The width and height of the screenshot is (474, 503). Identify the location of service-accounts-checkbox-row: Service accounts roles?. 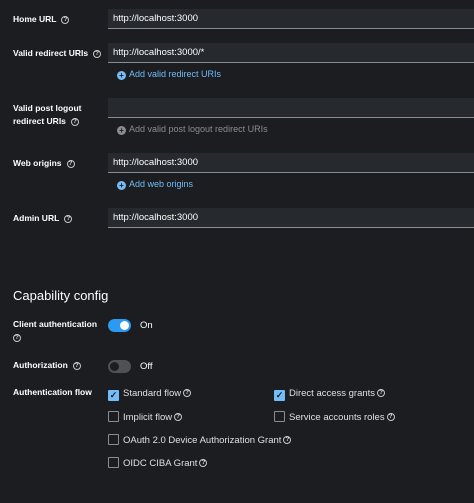
(334, 417).